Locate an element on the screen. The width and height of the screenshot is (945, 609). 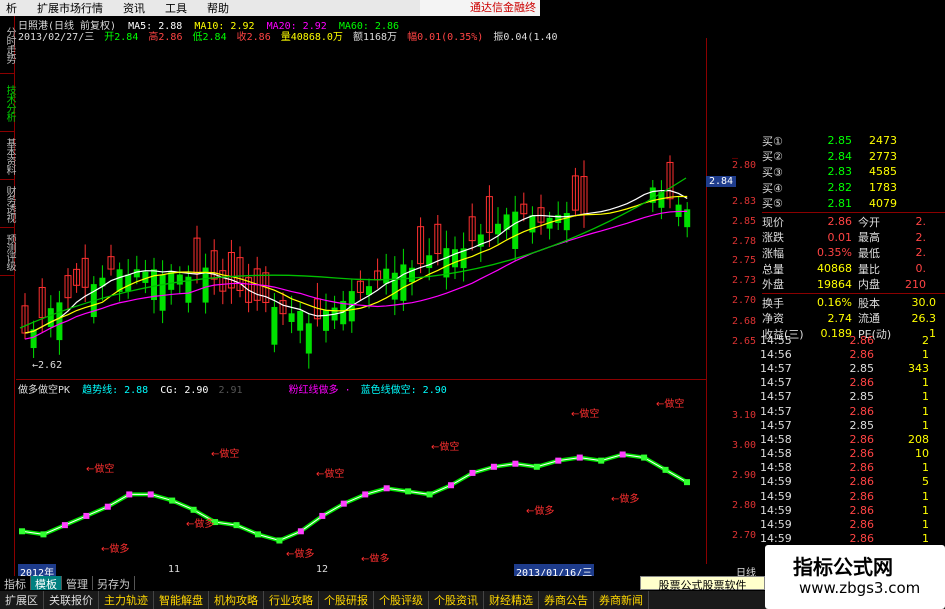
bid-volume: 1783 is located at coordinates (883, 188).